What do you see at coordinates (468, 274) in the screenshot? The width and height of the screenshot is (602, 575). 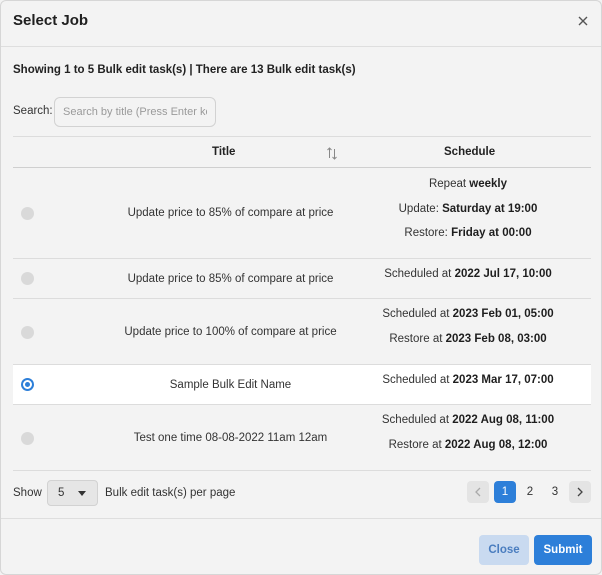 I see `schedule-line: Scheduled at 2022 Jul 17, 10:00` at bounding box center [468, 274].